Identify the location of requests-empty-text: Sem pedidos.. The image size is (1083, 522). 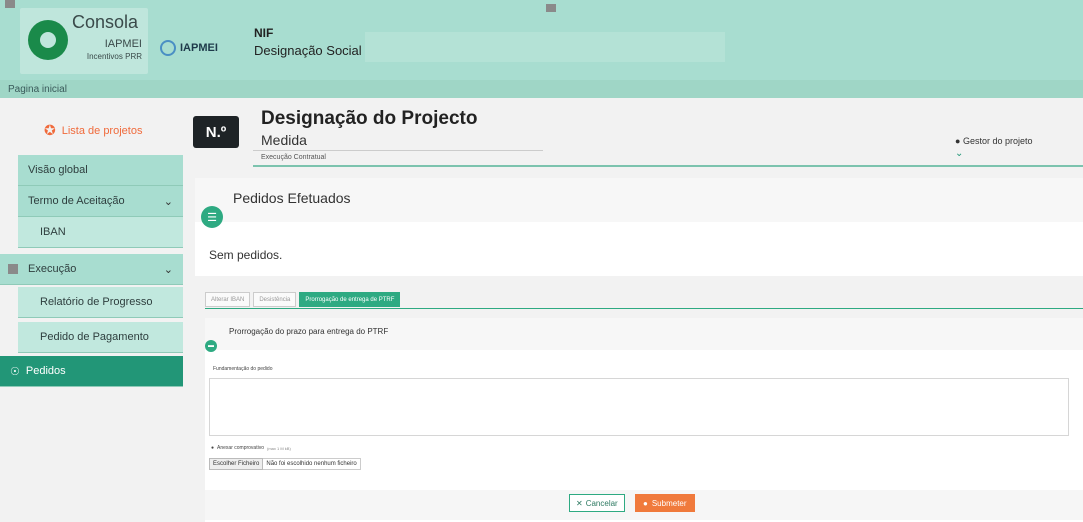
(246, 255).